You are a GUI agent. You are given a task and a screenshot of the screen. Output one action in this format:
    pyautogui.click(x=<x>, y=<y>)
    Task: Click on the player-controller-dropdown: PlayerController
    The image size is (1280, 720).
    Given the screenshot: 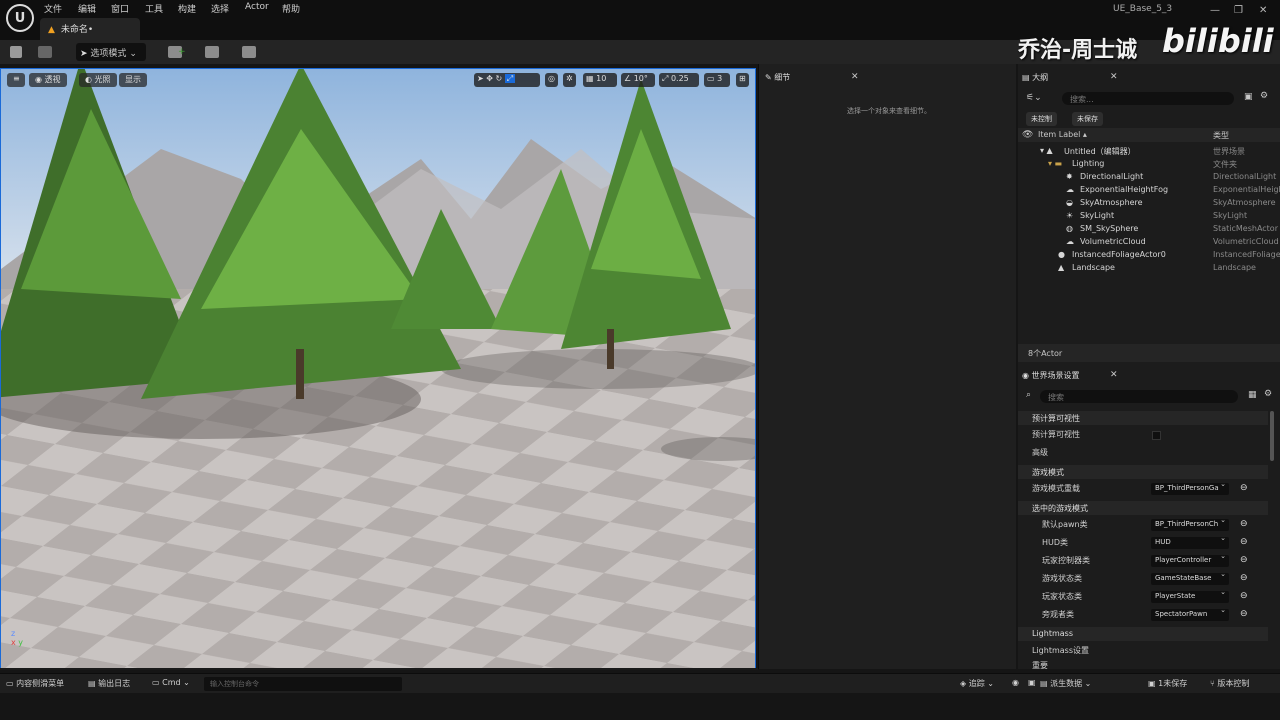 What is the action you would take?
    pyautogui.click(x=1190, y=561)
    